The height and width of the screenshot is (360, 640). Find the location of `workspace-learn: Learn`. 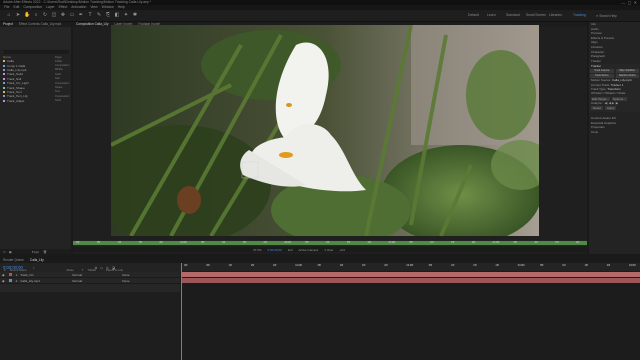

workspace-learn: Learn is located at coordinates (491, 15).